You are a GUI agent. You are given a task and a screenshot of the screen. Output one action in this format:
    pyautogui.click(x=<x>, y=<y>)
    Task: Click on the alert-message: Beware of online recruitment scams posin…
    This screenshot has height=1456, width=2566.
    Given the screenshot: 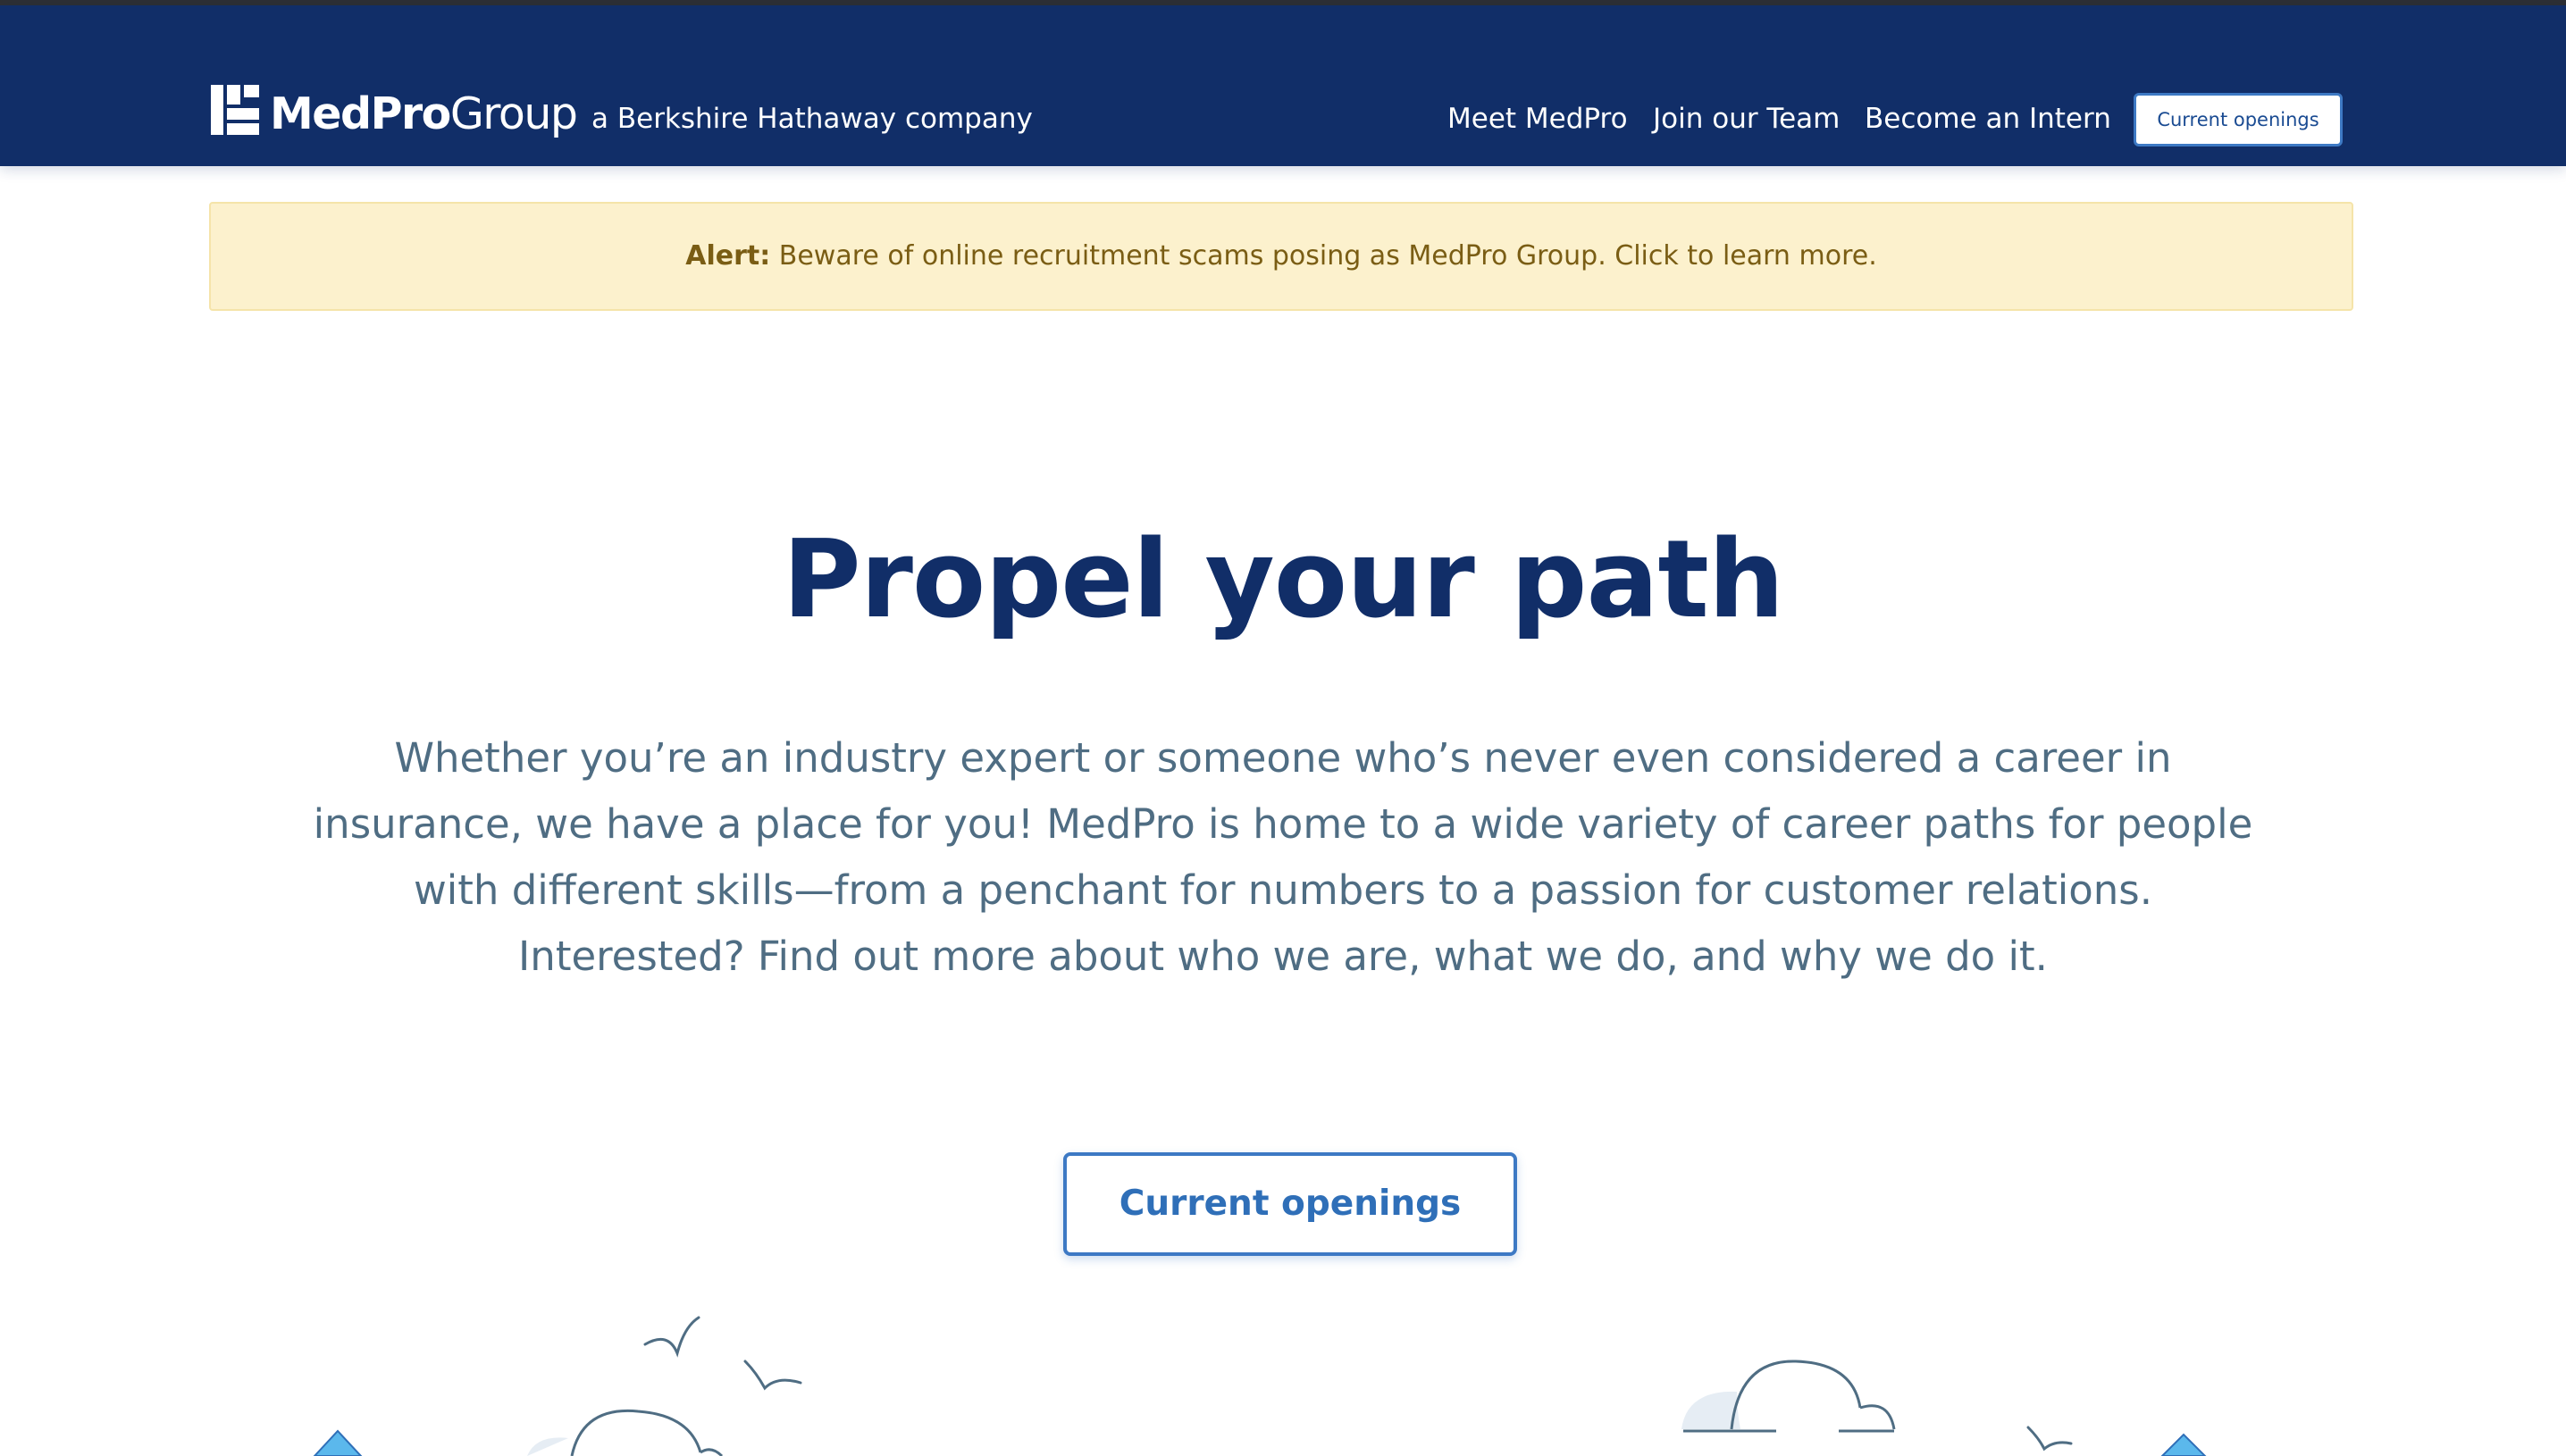 What is the action you would take?
    pyautogui.click(x=1323, y=256)
    